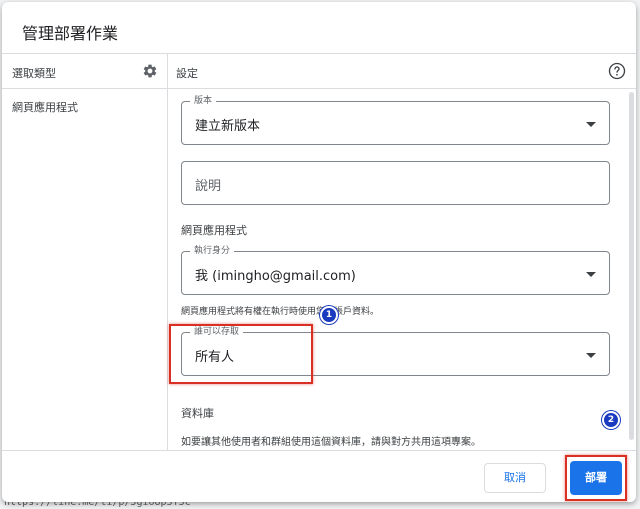 Image resolution: width=640 pixels, height=509 pixels. What do you see at coordinates (329, 315) in the screenshot?
I see `annotation-badge-1: 1` at bounding box center [329, 315].